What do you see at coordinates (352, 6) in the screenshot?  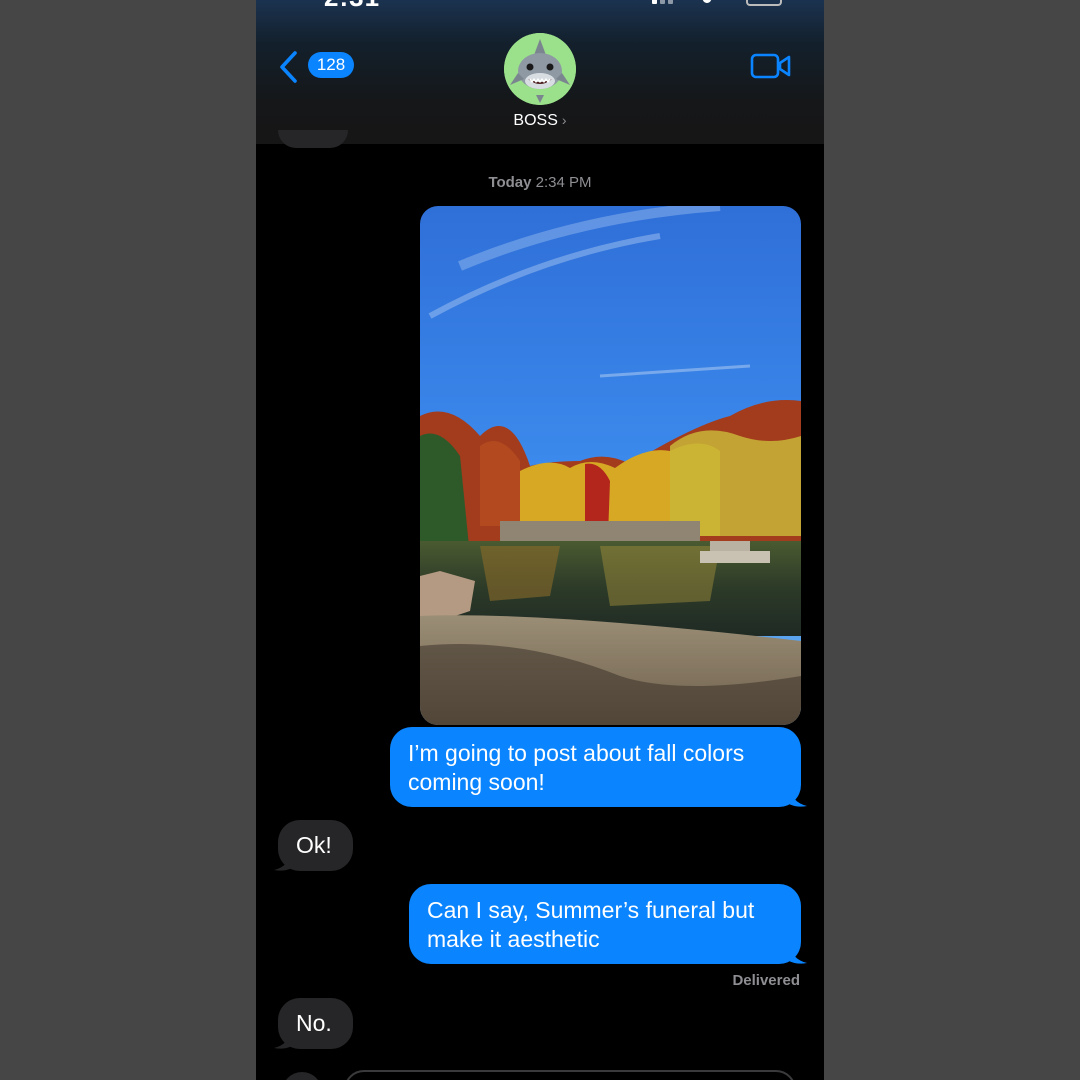 I see `status-time: 2:31` at bounding box center [352, 6].